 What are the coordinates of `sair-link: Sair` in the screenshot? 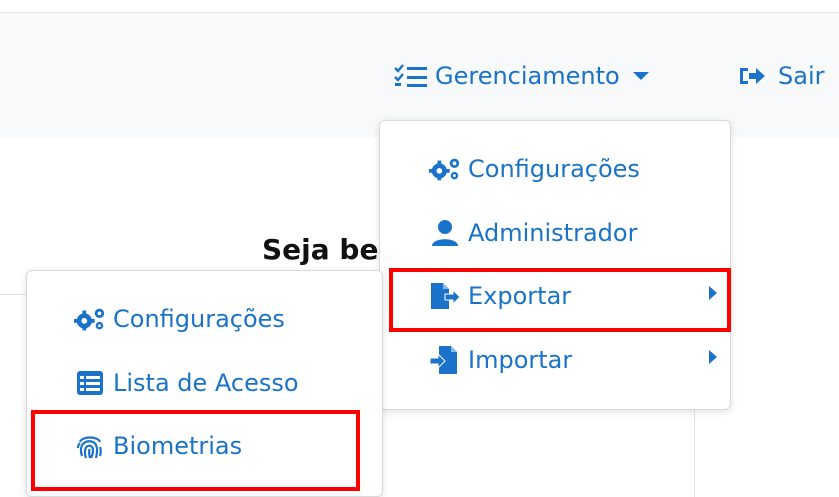 It's located at (781, 76).